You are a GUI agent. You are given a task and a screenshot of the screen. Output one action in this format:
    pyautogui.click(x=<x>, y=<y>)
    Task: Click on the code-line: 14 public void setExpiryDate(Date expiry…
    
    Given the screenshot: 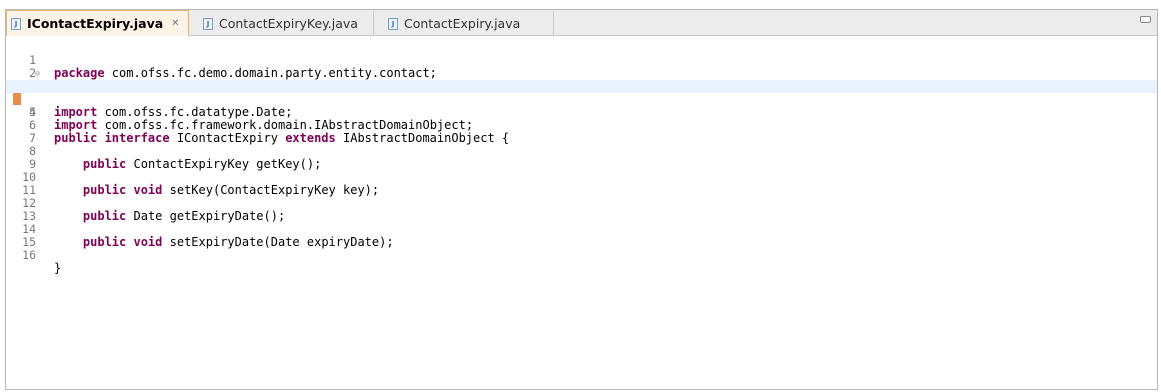 What is the action you would take?
    pyautogui.click(x=581, y=229)
    